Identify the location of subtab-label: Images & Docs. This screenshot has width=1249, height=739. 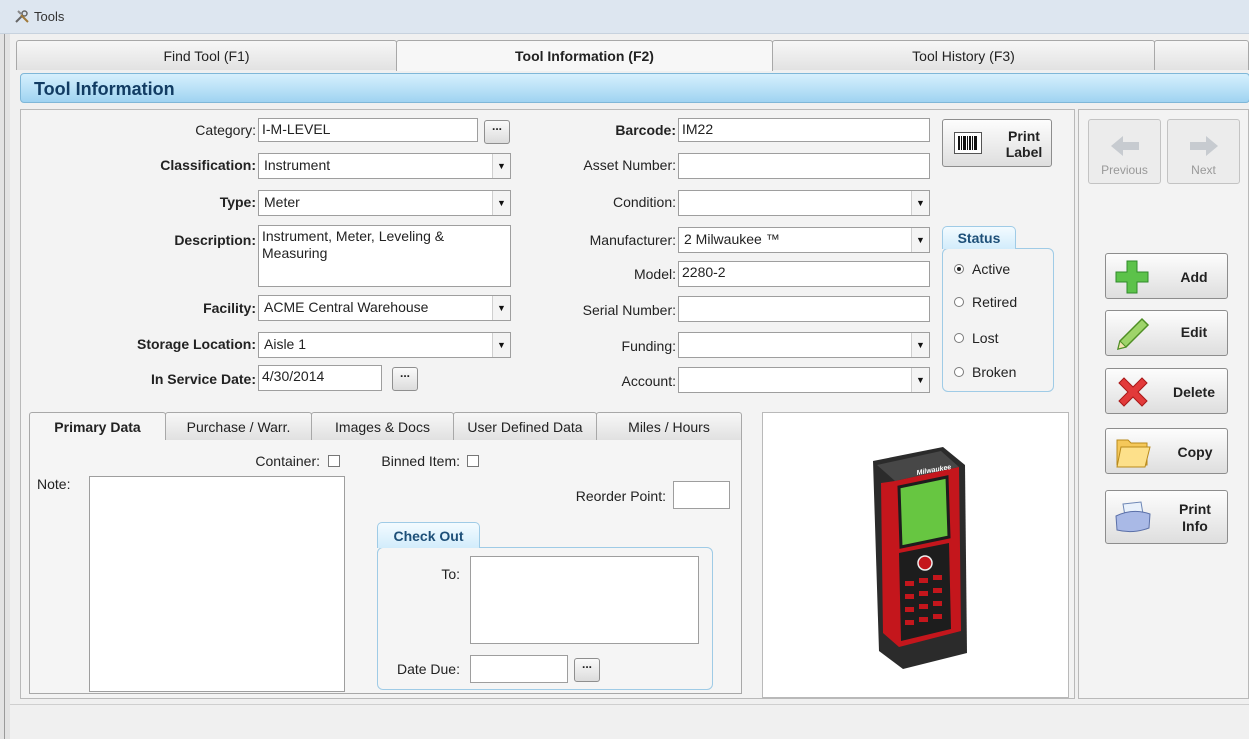
(382, 426).